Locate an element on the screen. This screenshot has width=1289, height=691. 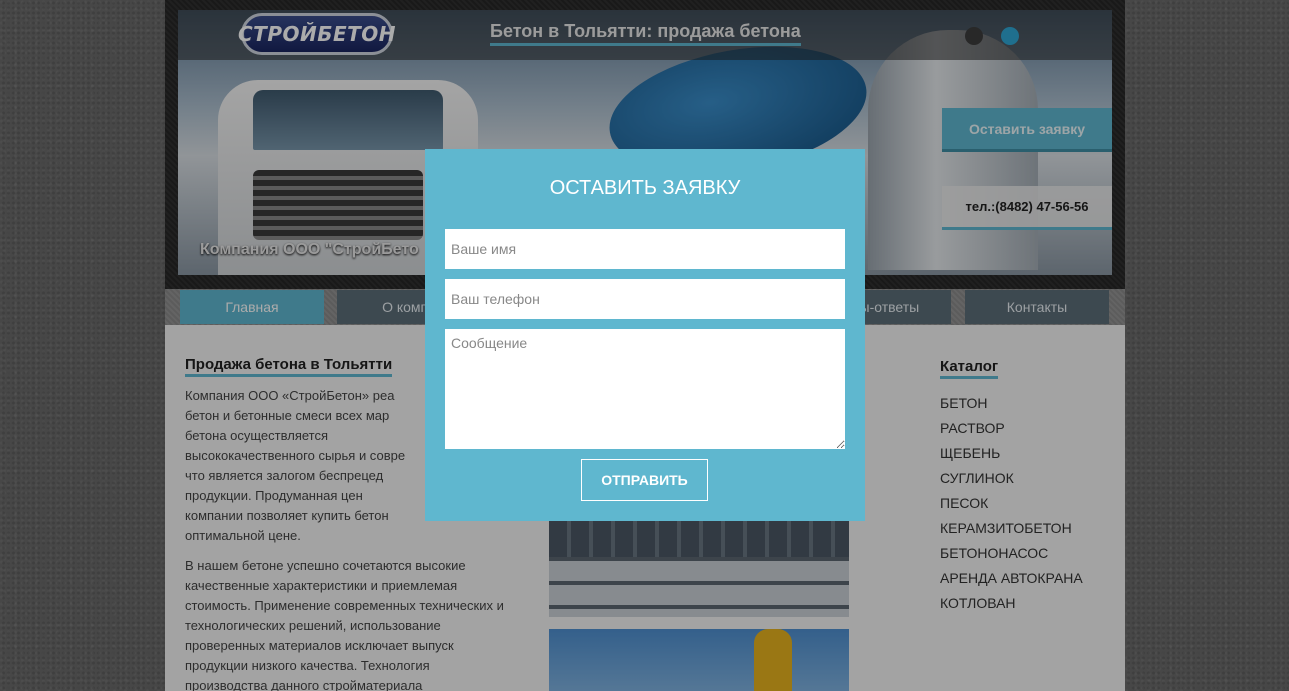
message-textarea is located at coordinates (645, 389).